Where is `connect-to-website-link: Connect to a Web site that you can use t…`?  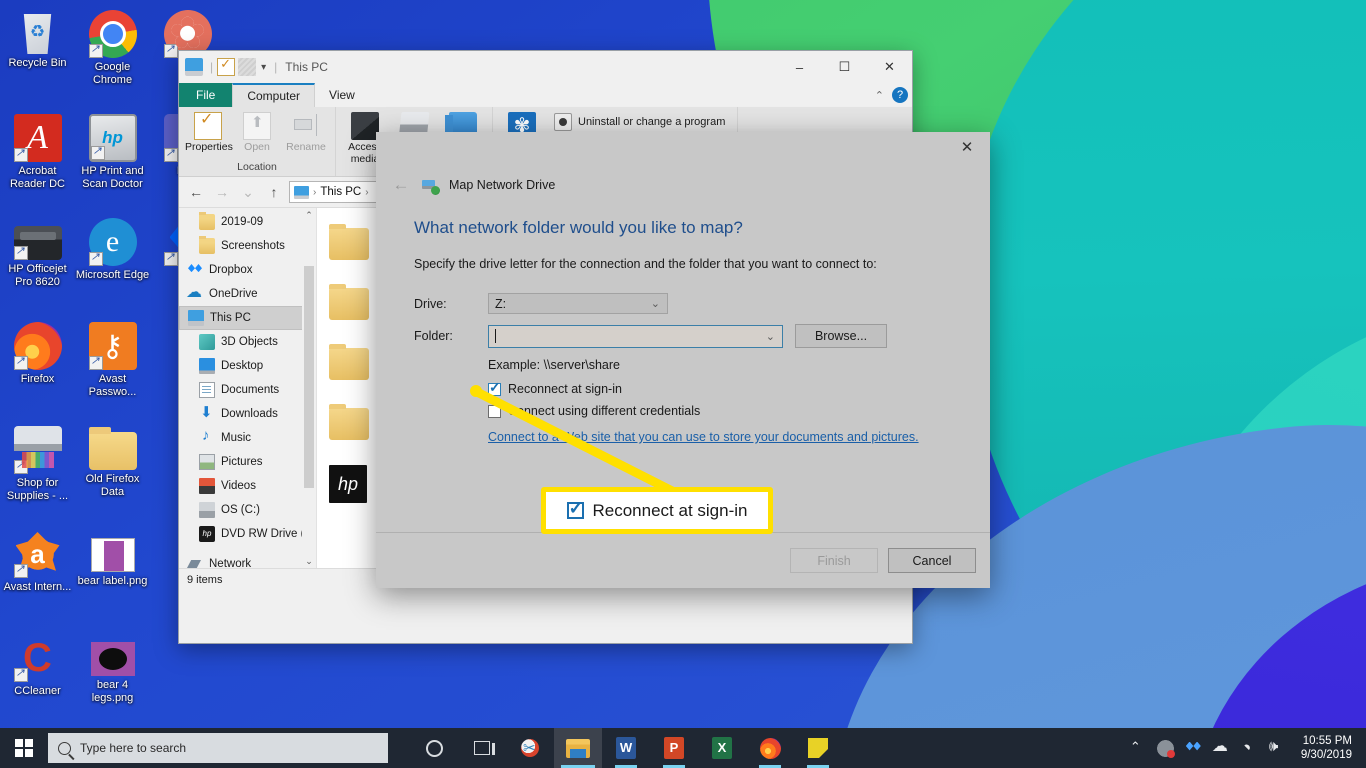
connect-to-website-link: Connect to a Web site that you can use t… is located at coordinates (703, 437).